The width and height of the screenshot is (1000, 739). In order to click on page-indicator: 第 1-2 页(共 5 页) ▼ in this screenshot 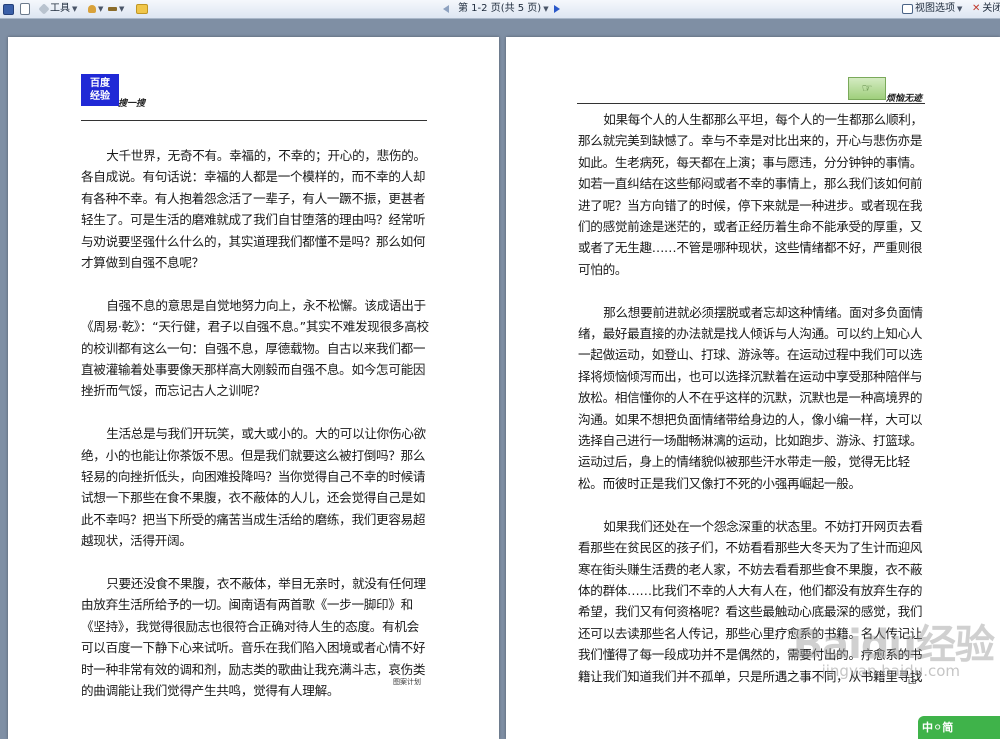, I will do `click(503, 9)`.